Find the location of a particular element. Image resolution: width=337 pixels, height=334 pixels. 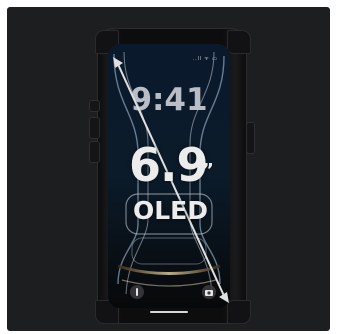

camera-icon is located at coordinates (209, 292).